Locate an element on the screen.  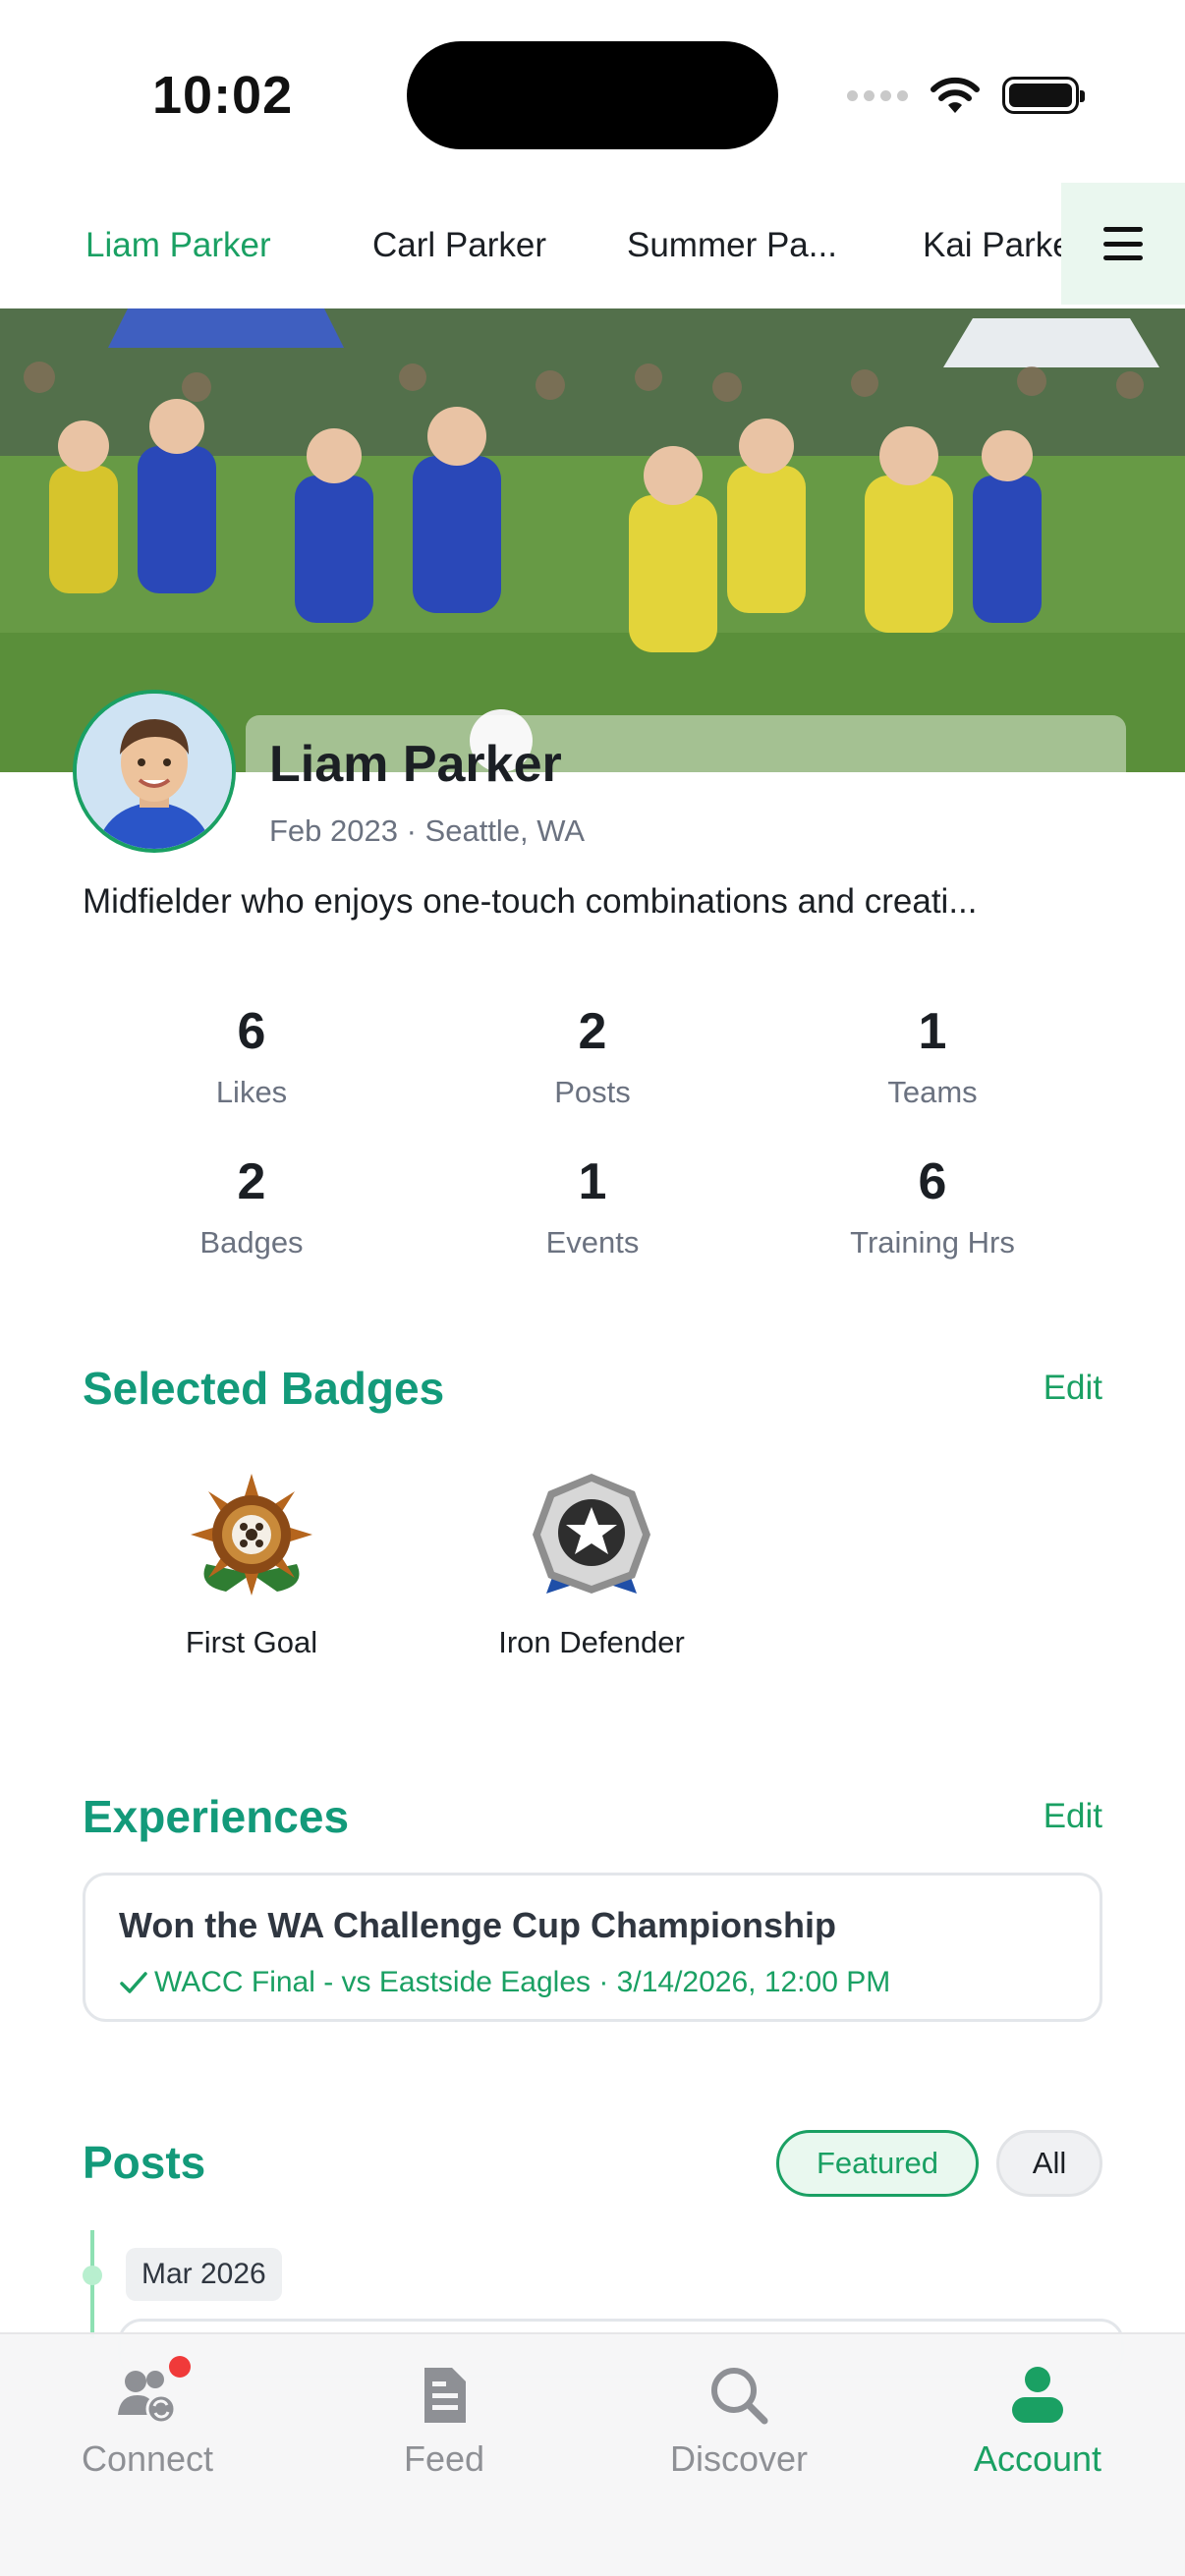
cellular-signal-icon is located at coordinates (878, 95).